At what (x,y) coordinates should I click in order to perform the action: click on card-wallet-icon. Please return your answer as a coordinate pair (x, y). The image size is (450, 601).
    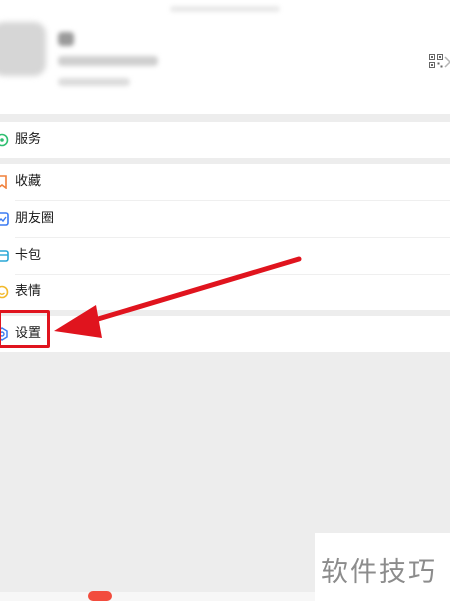
    Looking at the image, I should click on (4, 256).